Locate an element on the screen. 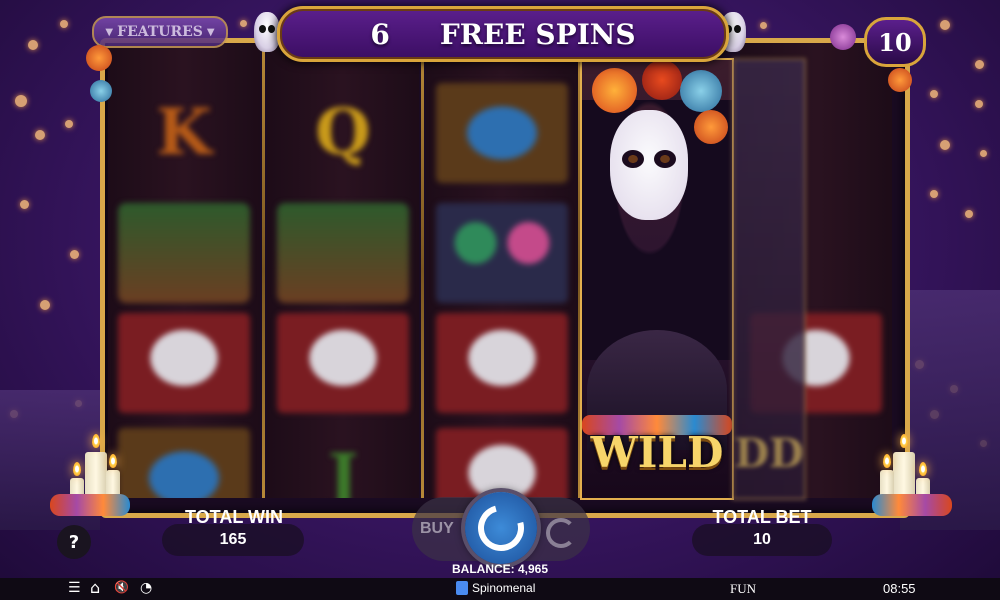 The width and height of the screenshot is (1000, 600). sound-icon: 🔇 is located at coordinates (121, 587).